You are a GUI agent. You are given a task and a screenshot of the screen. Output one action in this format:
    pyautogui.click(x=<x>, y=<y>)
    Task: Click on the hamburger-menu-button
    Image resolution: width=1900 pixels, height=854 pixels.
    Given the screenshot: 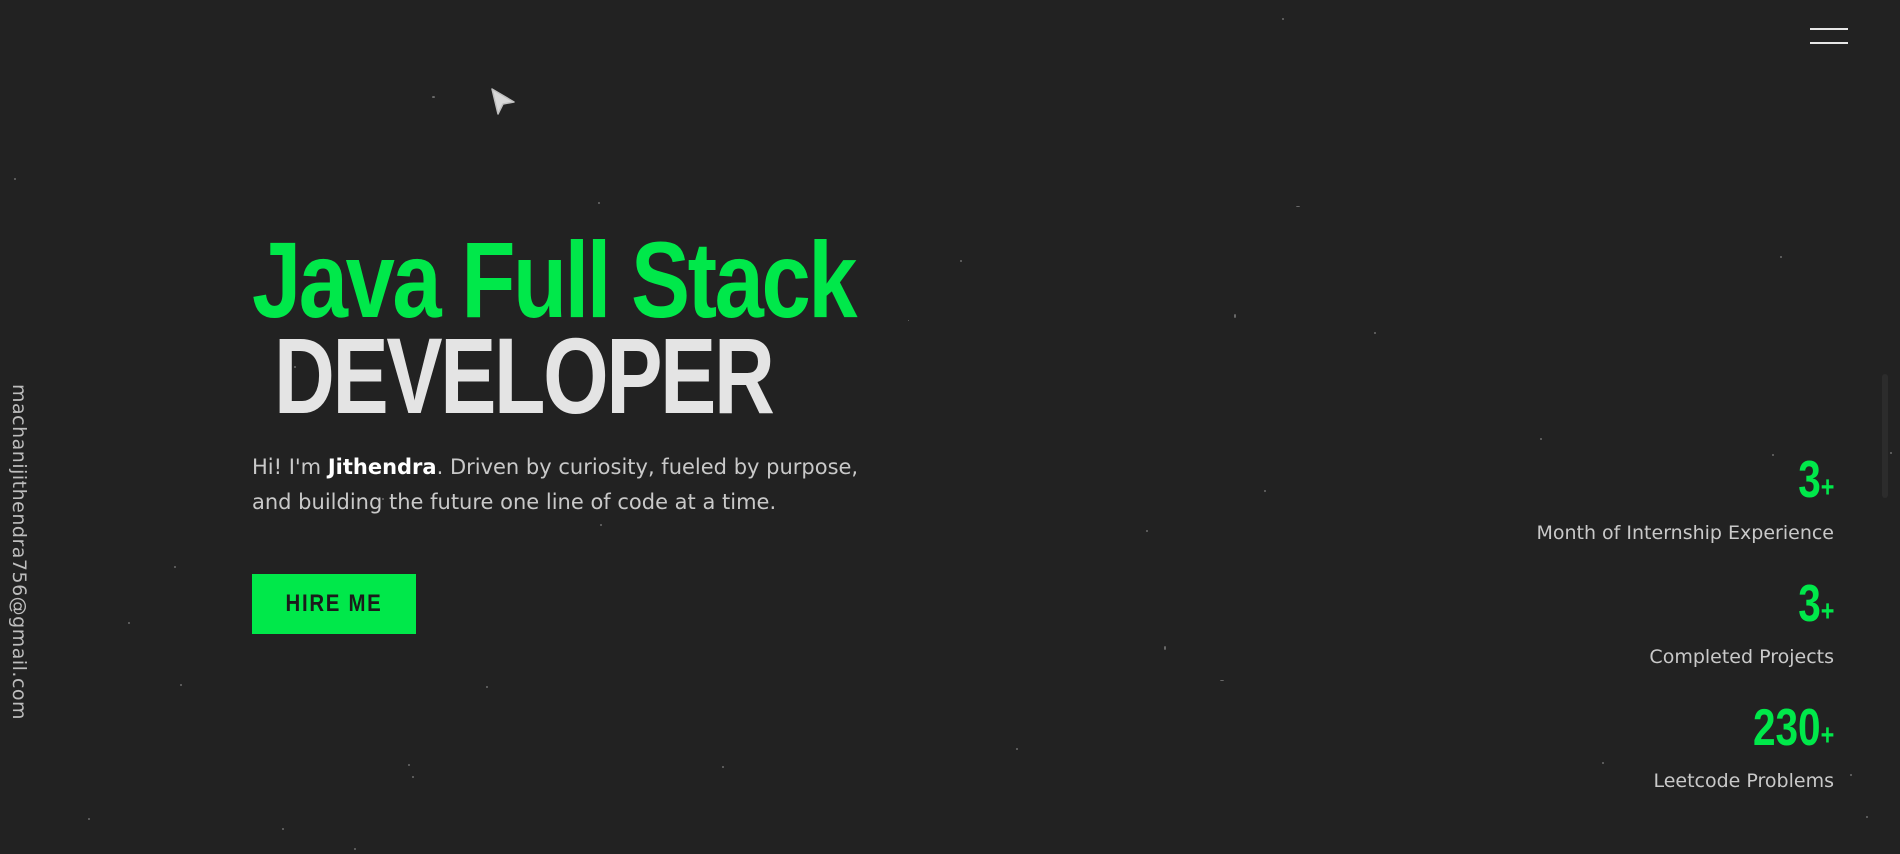 What is the action you would take?
    pyautogui.click(x=1829, y=37)
    